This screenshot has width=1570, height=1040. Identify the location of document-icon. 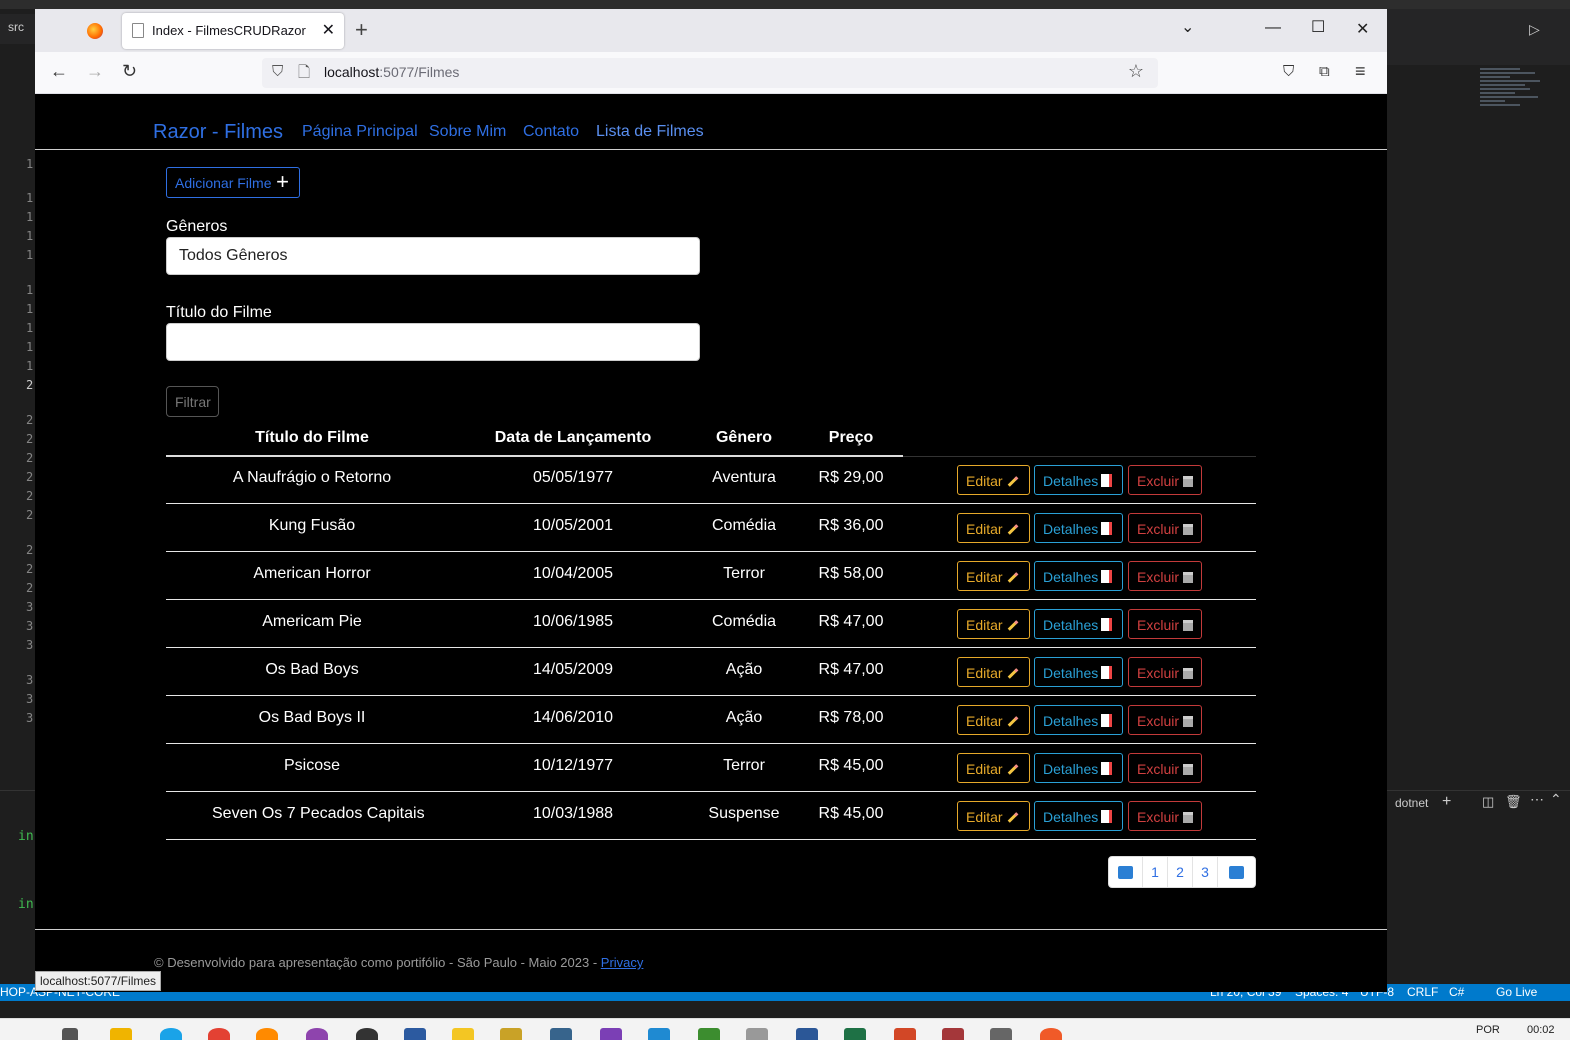
(1107, 768).